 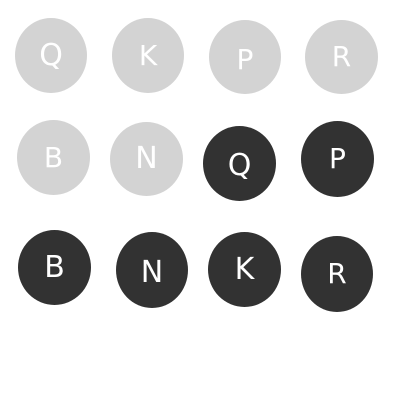 I want to click on token-light-n: N, so click(x=146, y=159).